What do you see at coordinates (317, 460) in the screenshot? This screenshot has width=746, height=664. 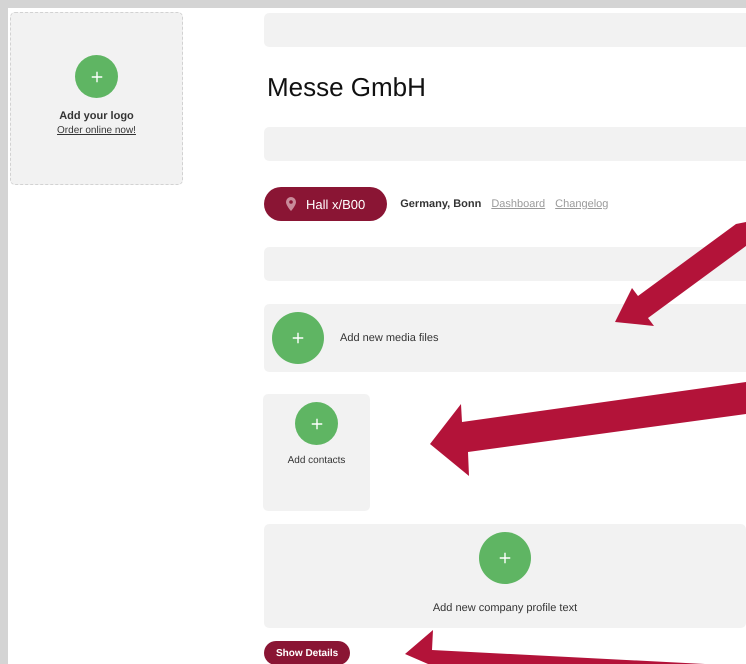 I see `contacts-label: Add contacts` at bounding box center [317, 460].